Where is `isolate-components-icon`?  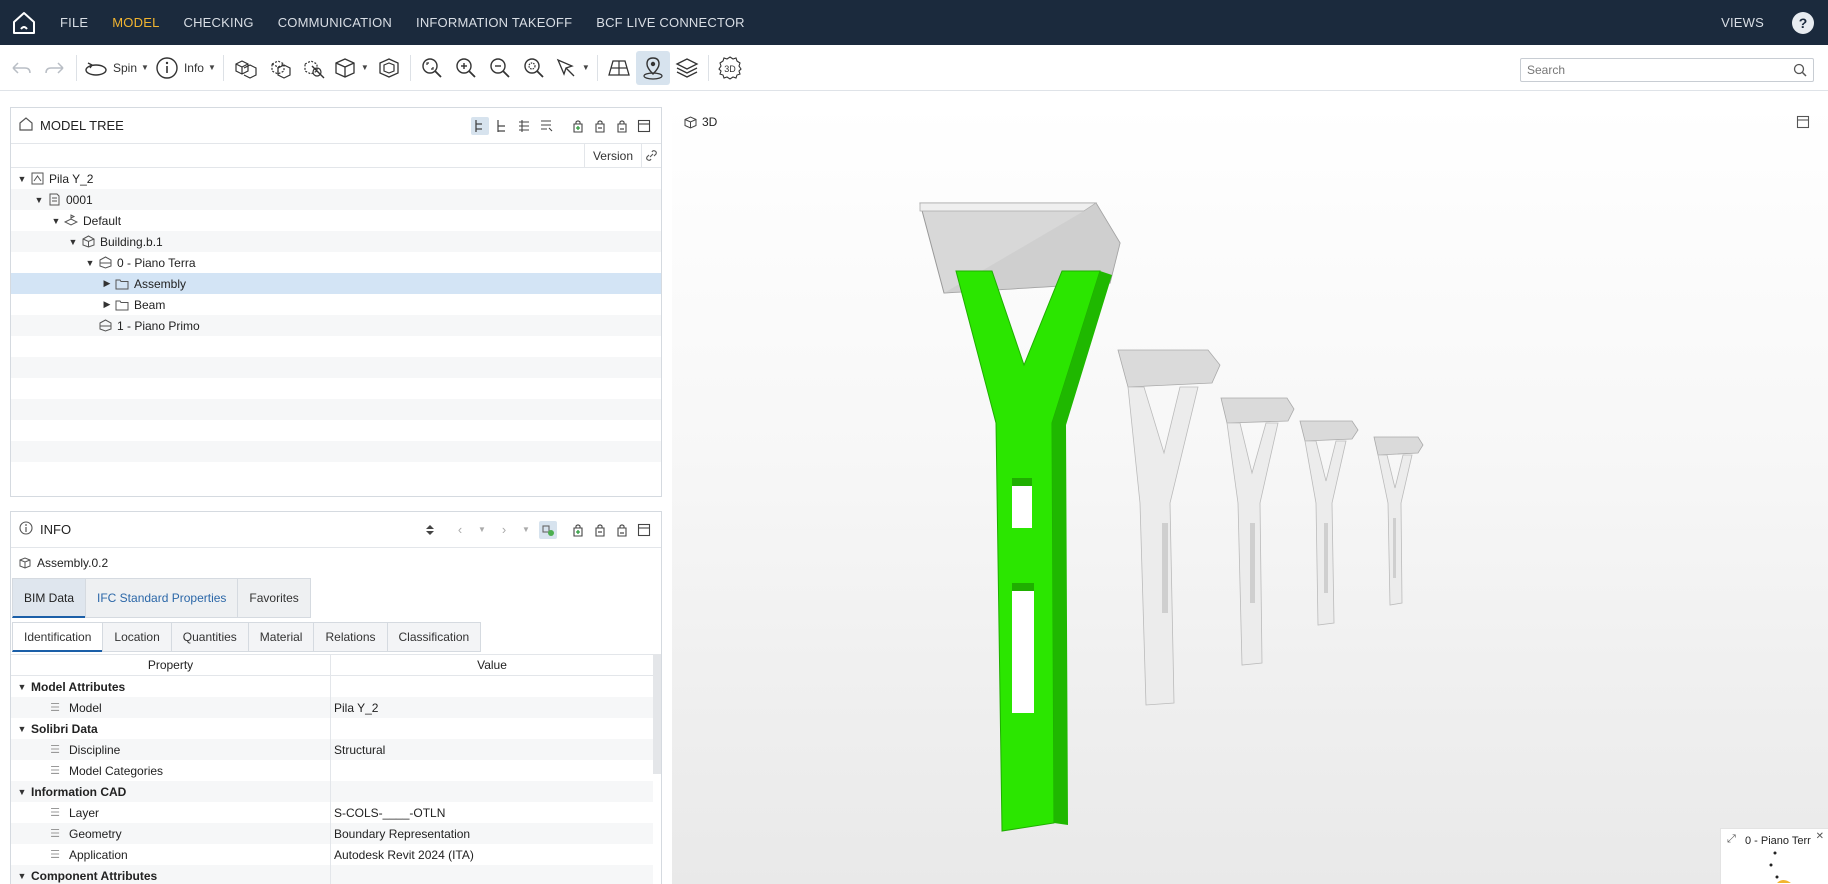 isolate-components-icon is located at coordinates (279, 68).